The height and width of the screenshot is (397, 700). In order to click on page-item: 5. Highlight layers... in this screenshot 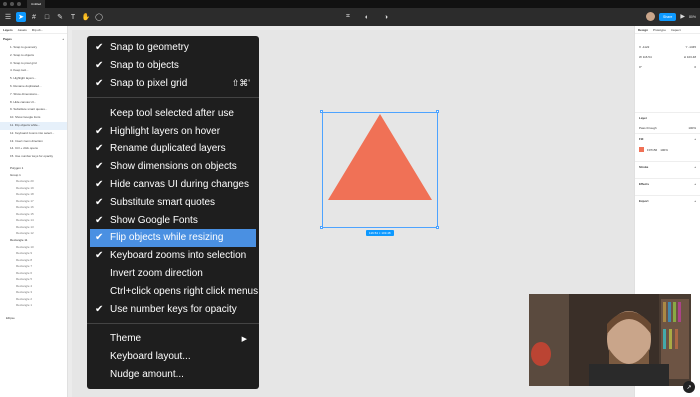, I will do `click(33, 79)`.